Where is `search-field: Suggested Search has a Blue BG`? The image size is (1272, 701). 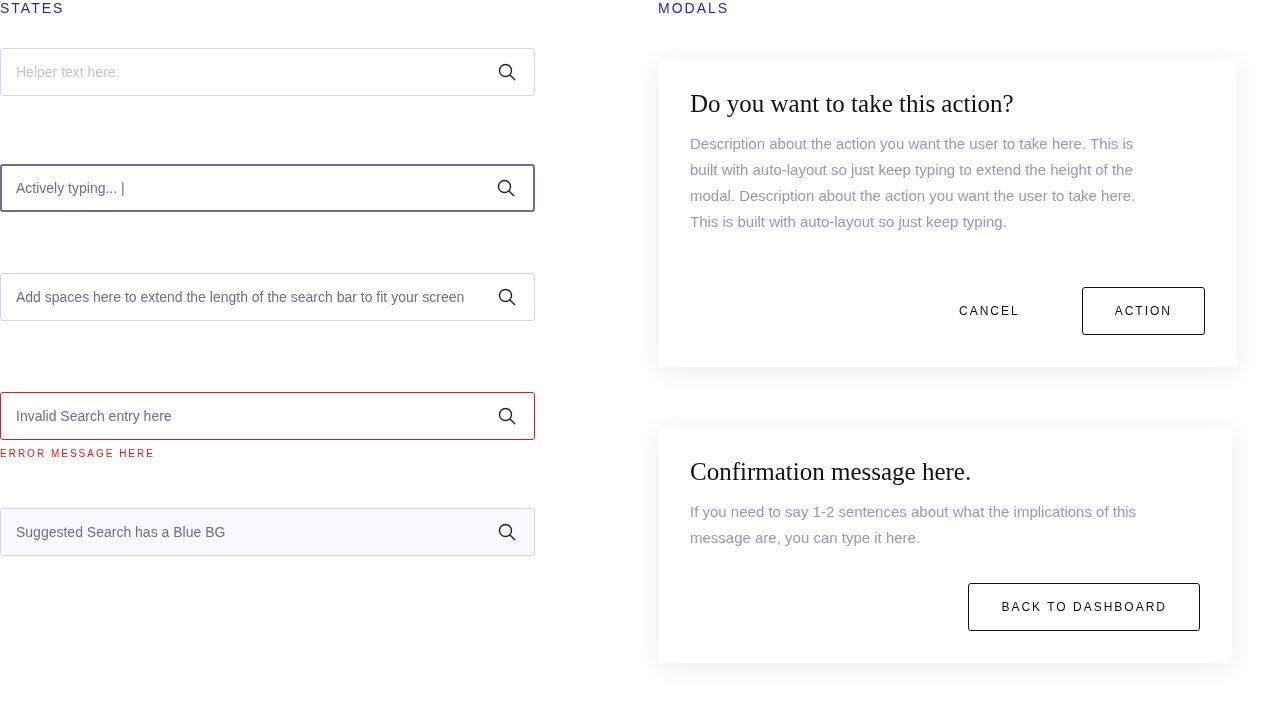 search-field: Suggested Search has a Blue BG is located at coordinates (267, 532).